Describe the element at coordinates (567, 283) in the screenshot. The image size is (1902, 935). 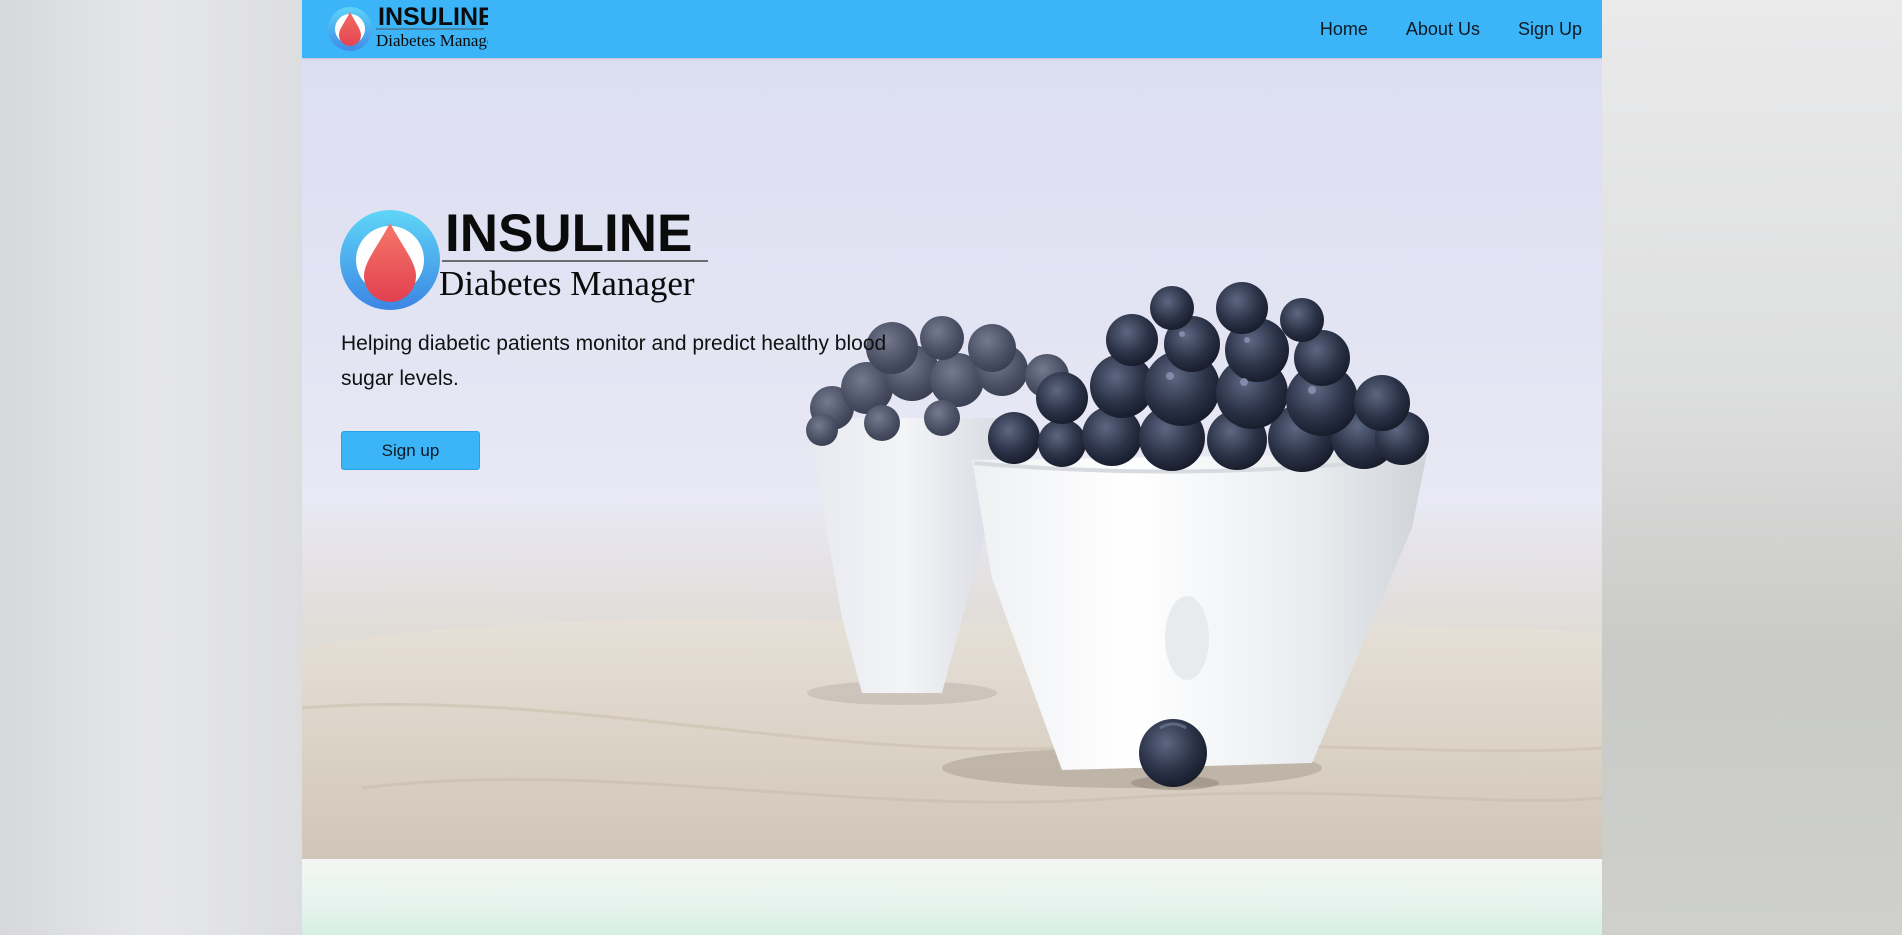
I see `hero-brand-subtitle: Diabetes Manager` at that location.